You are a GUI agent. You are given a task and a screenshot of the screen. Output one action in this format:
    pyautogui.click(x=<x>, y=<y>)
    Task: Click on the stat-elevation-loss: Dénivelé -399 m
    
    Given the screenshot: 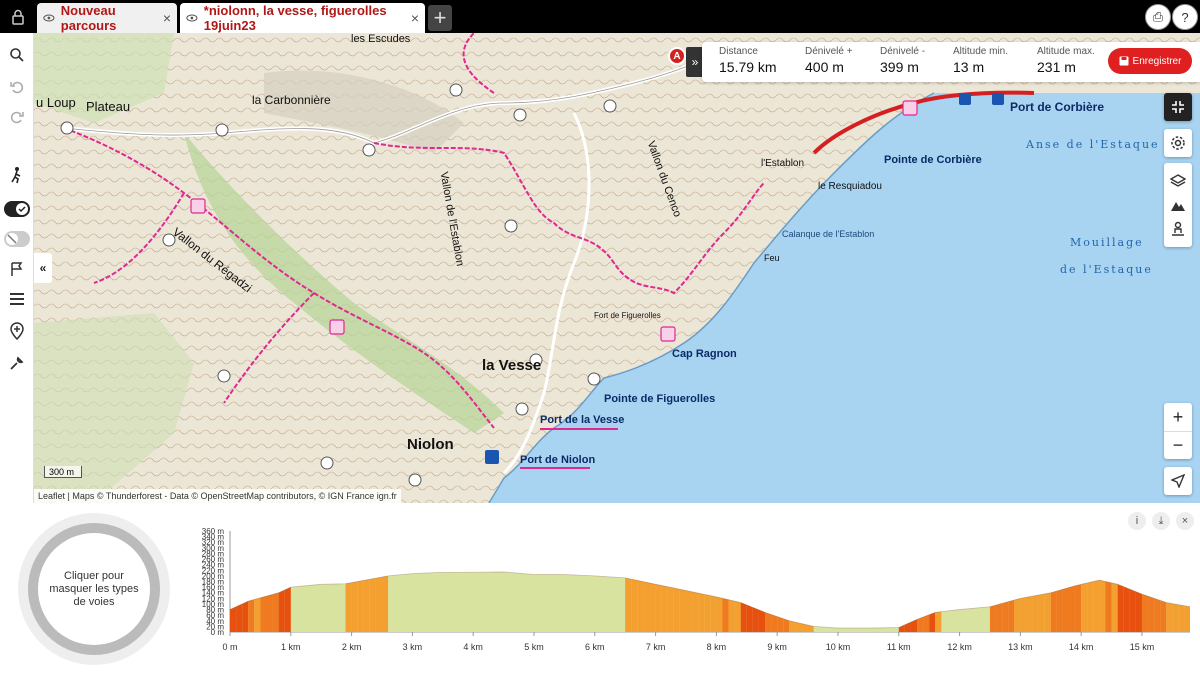 What is the action you would take?
    pyautogui.click(x=903, y=60)
    